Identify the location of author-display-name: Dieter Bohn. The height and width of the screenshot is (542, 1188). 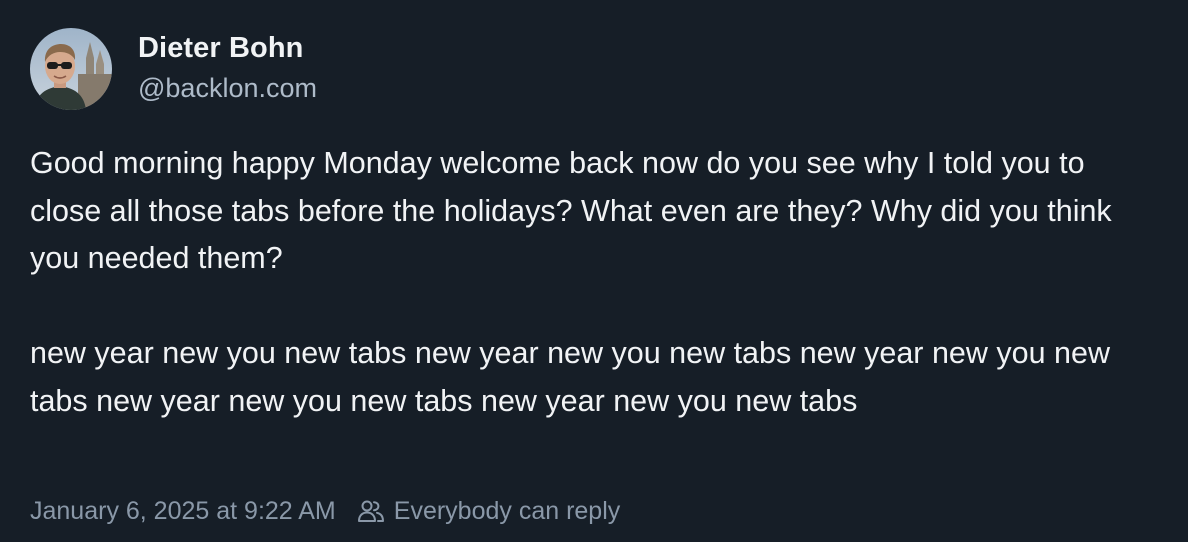
(227, 48).